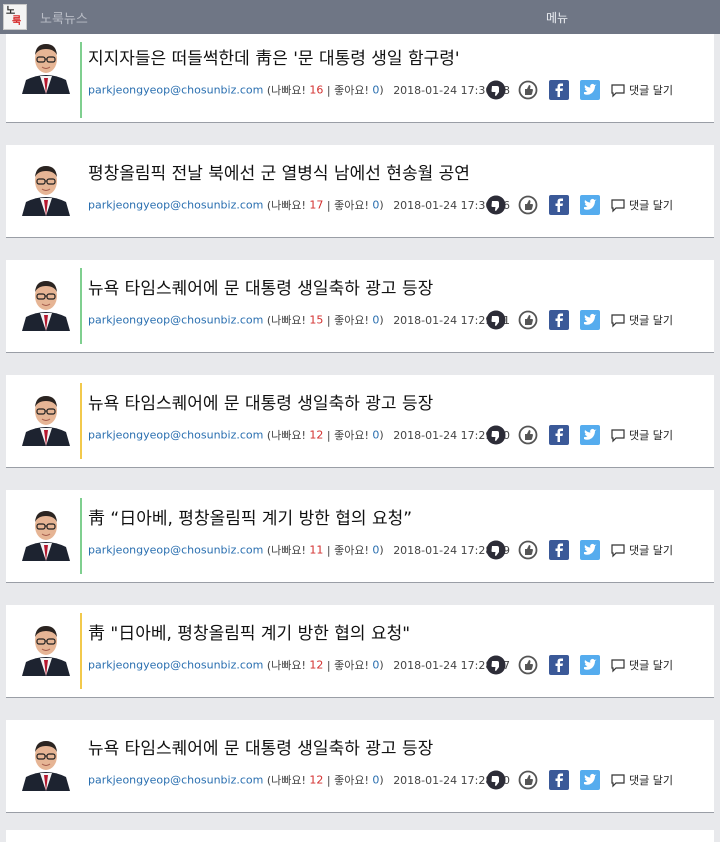 The width and height of the screenshot is (720, 842). I want to click on menu-button: 메뉴, so click(557, 17).